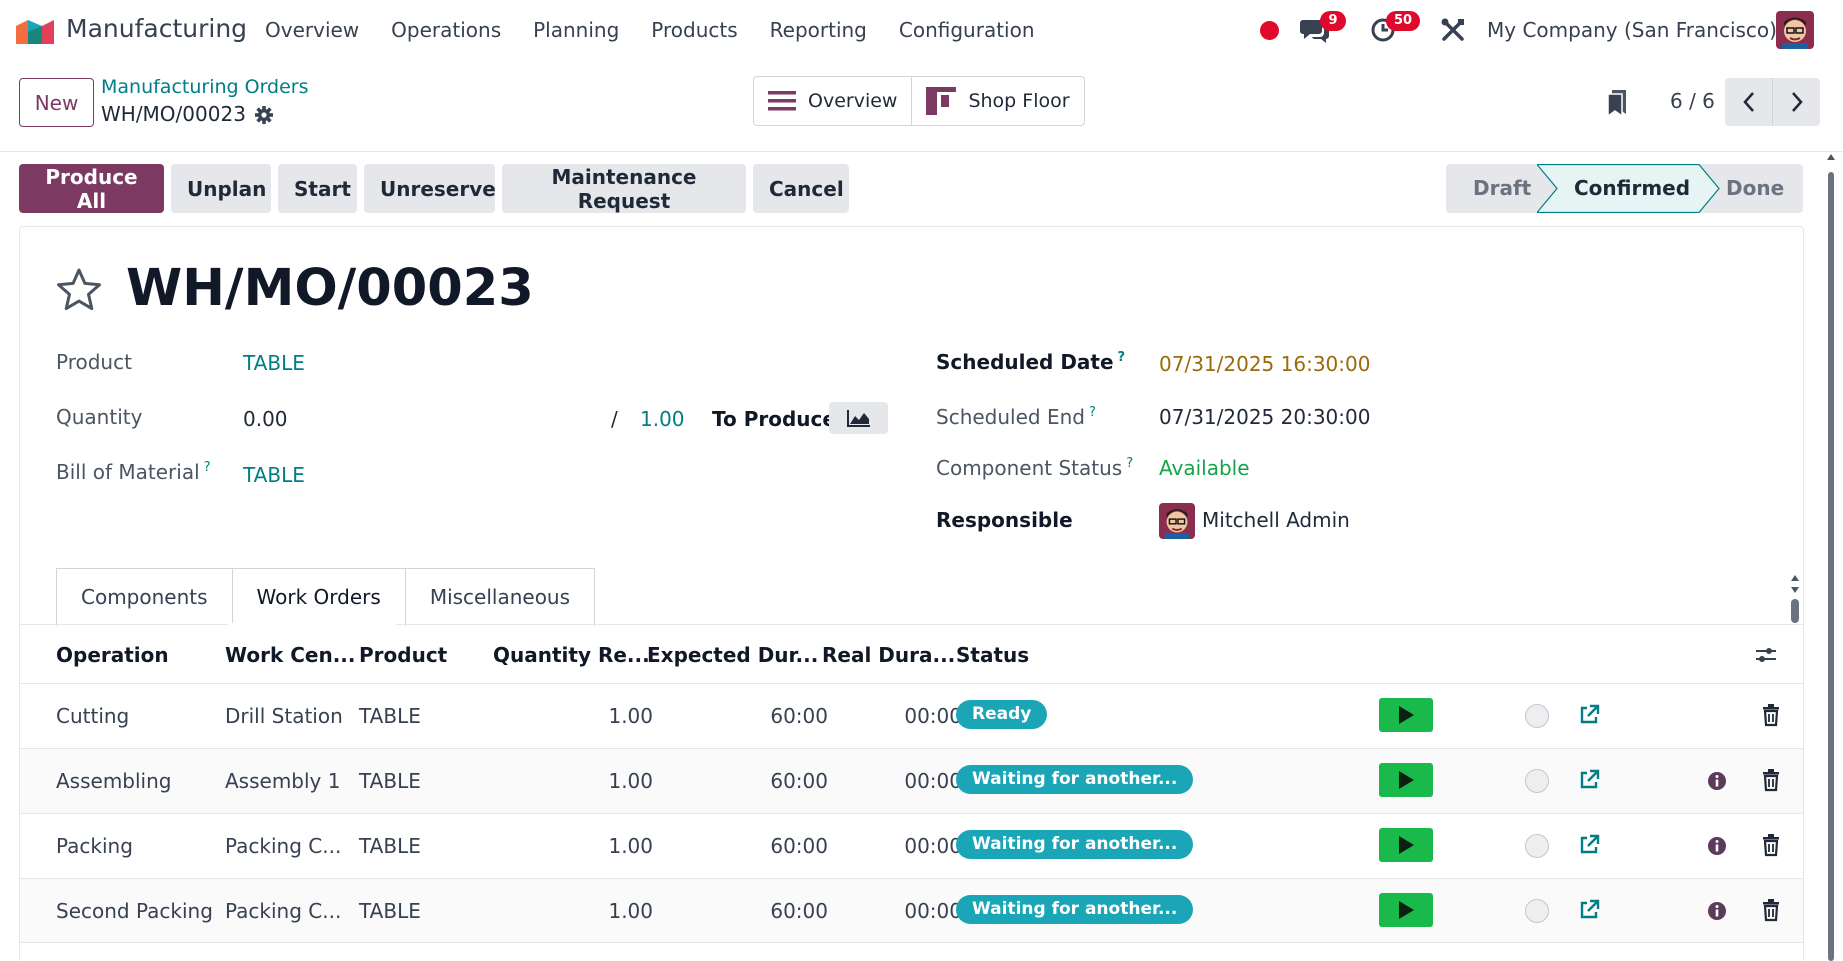 This screenshot has width=1843, height=961. What do you see at coordinates (1755, 188) in the screenshot?
I see `stage-done: Done` at bounding box center [1755, 188].